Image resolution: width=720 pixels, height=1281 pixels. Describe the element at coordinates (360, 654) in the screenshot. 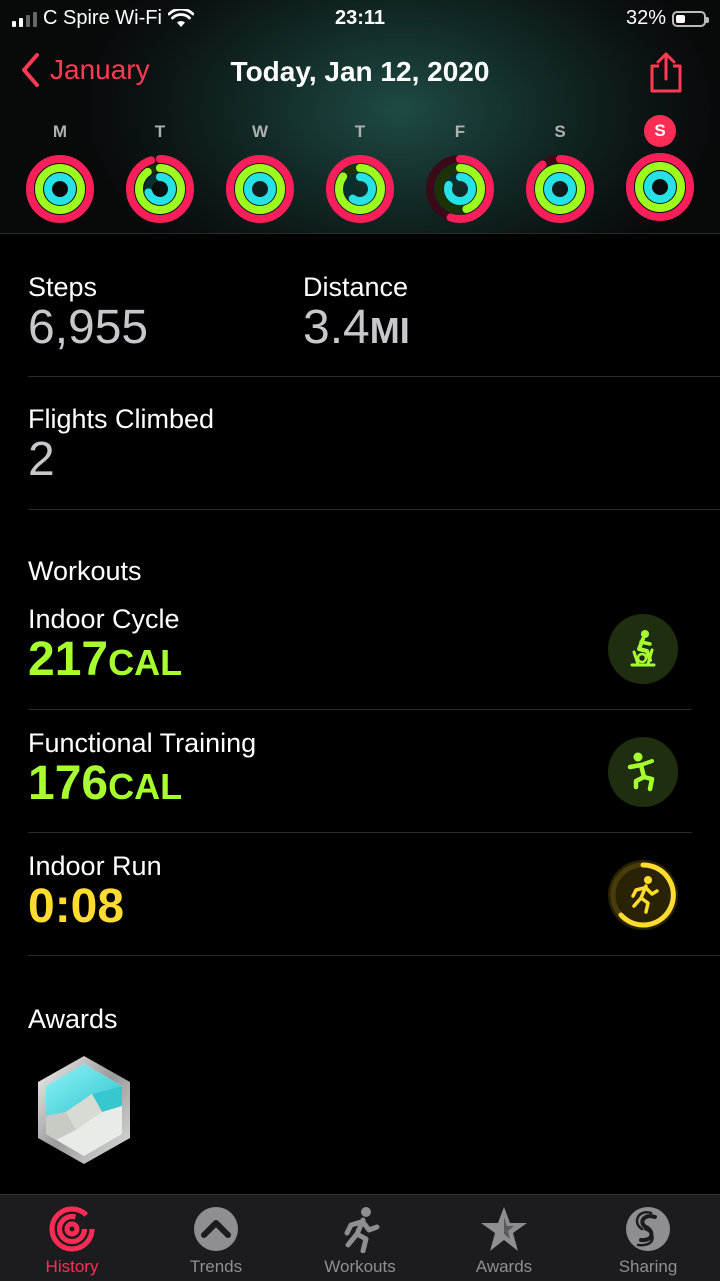

I see `workout-row-indoor-cycle: Indoor Cycle 217CAL` at that location.